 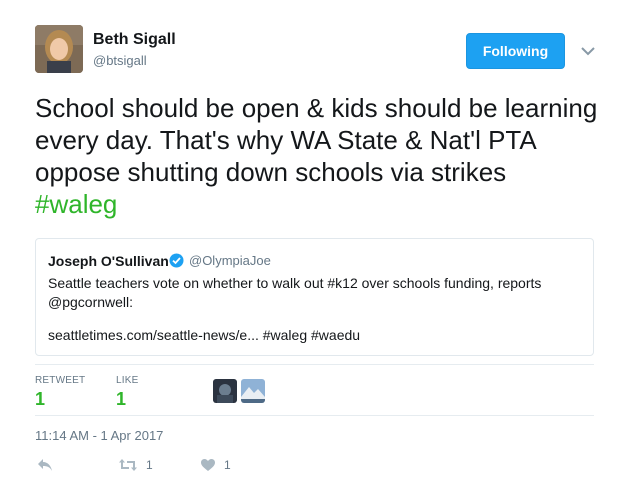 I want to click on like-action-count: 1, so click(x=227, y=465).